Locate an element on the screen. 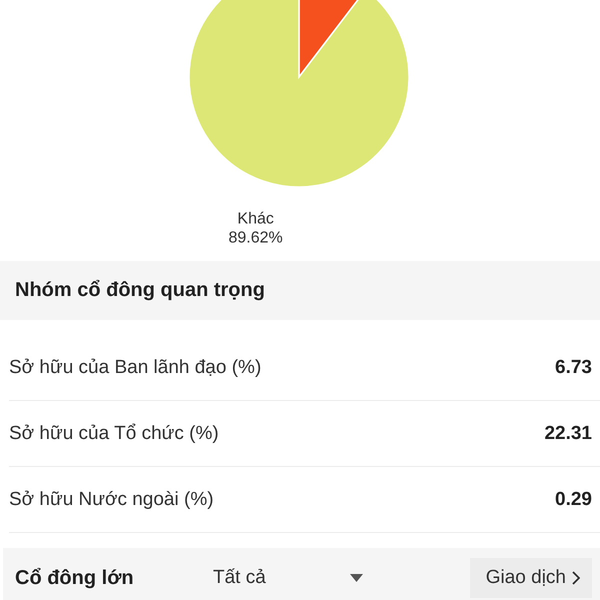 The image size is (600, 600). slice-percent-label: 89.62% is located at coordinates (255, 237).